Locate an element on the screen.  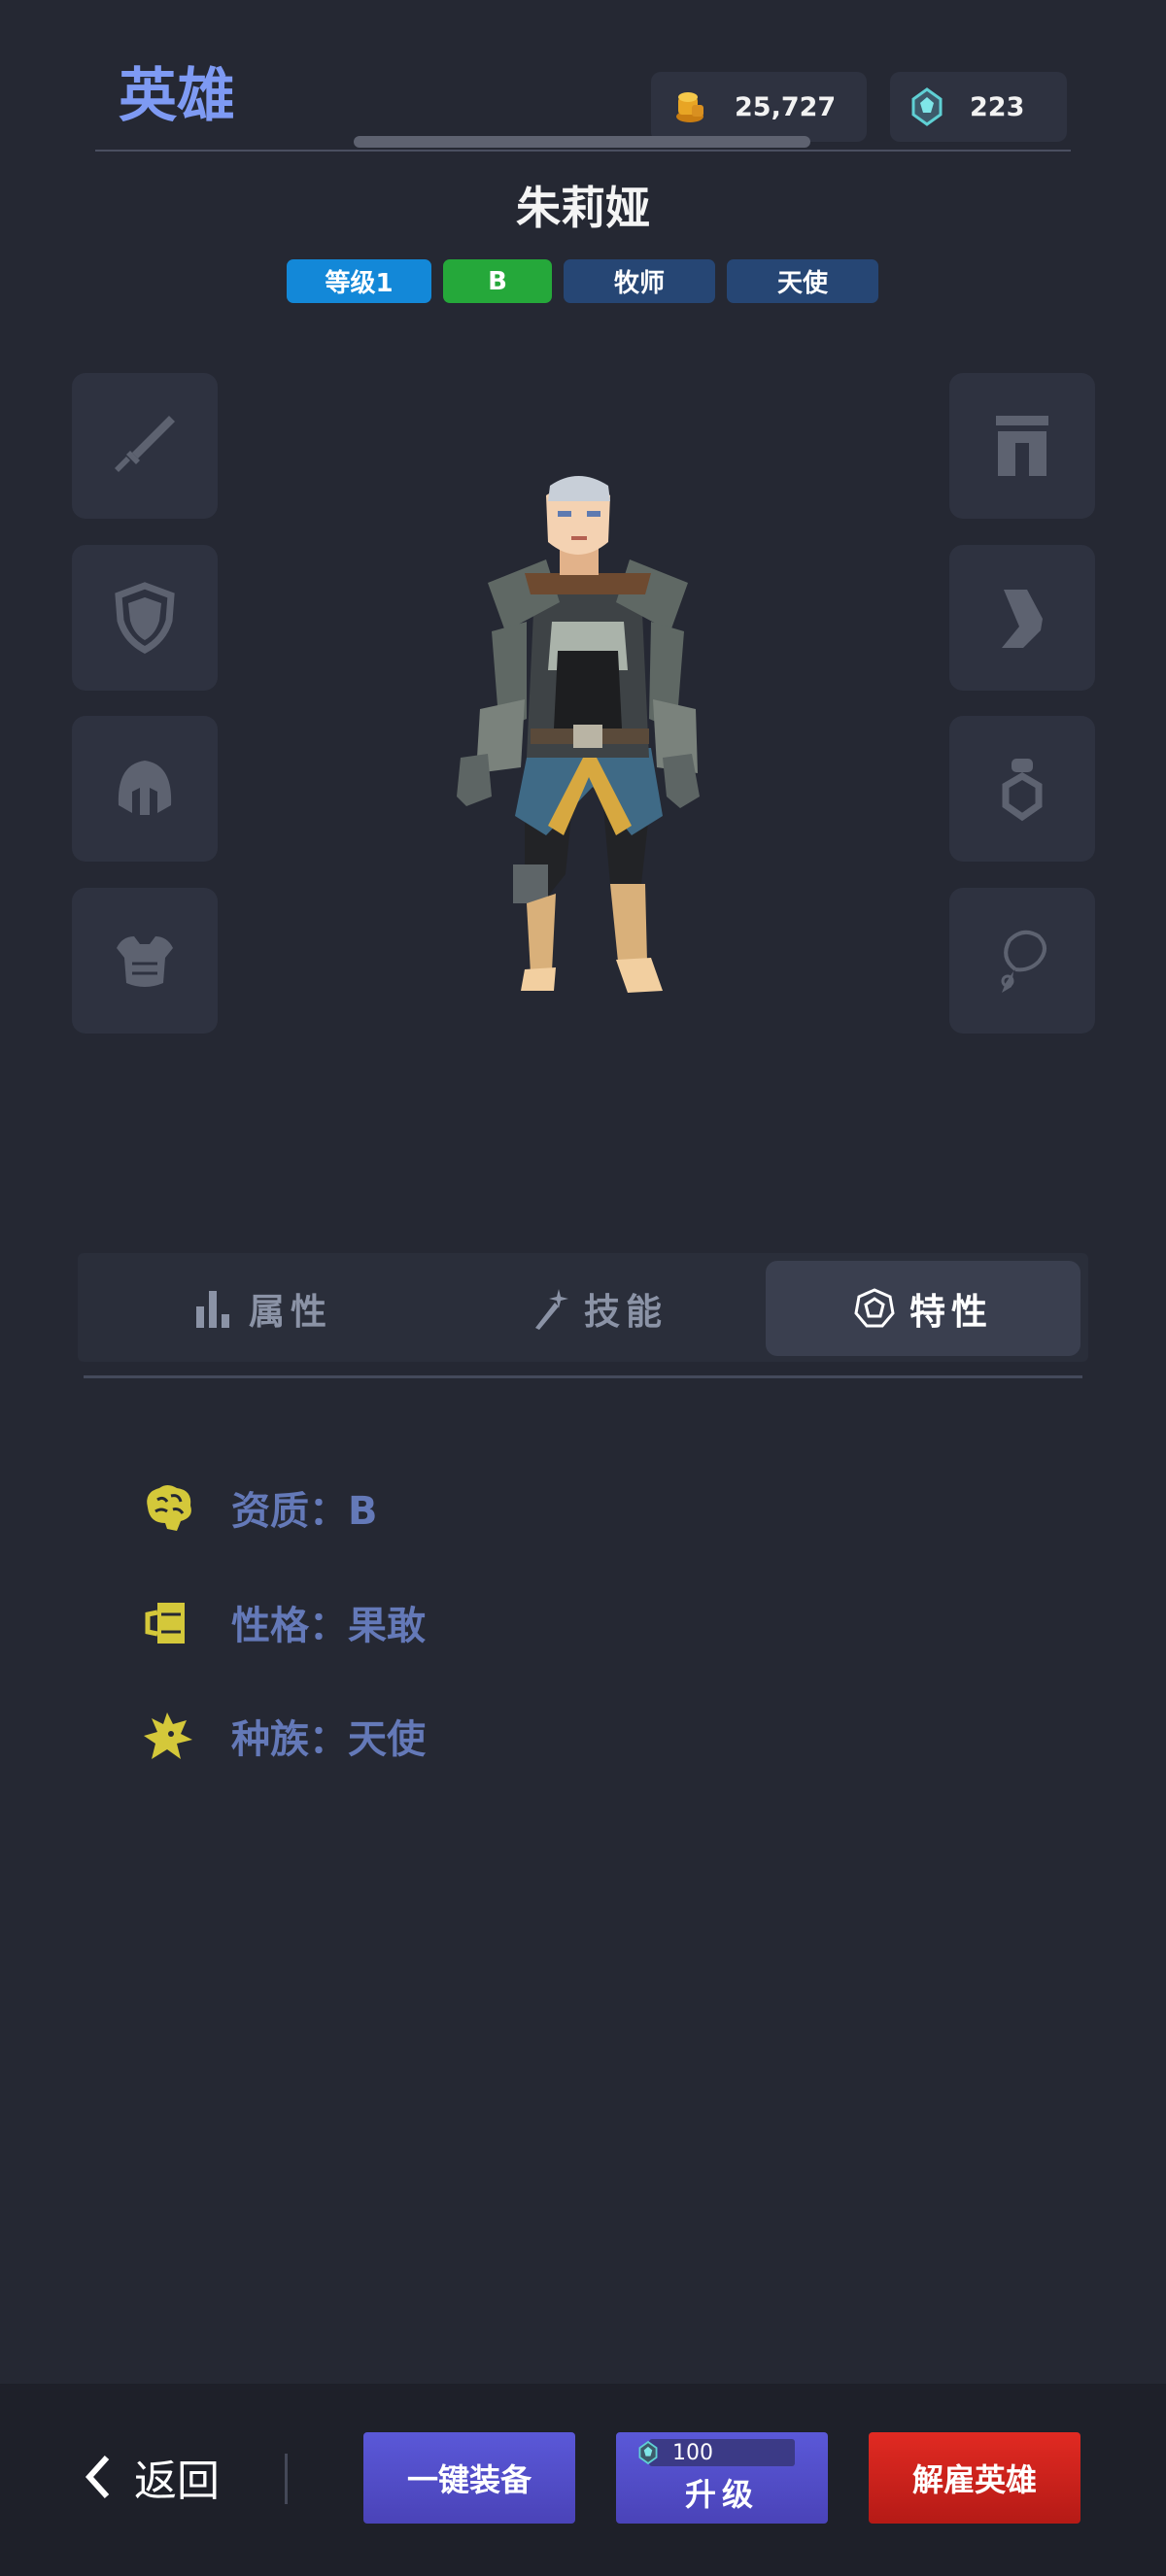
upgrade-label: 升级 is located at coordinates (721, 2494).